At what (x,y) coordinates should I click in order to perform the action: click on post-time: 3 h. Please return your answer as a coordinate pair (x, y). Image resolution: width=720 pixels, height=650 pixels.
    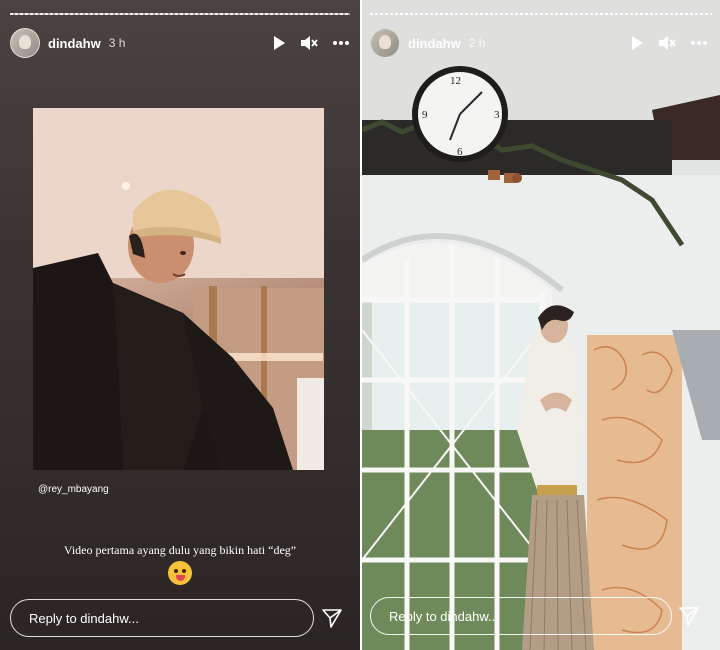
    Looking at the image, I should click on (117, 43).